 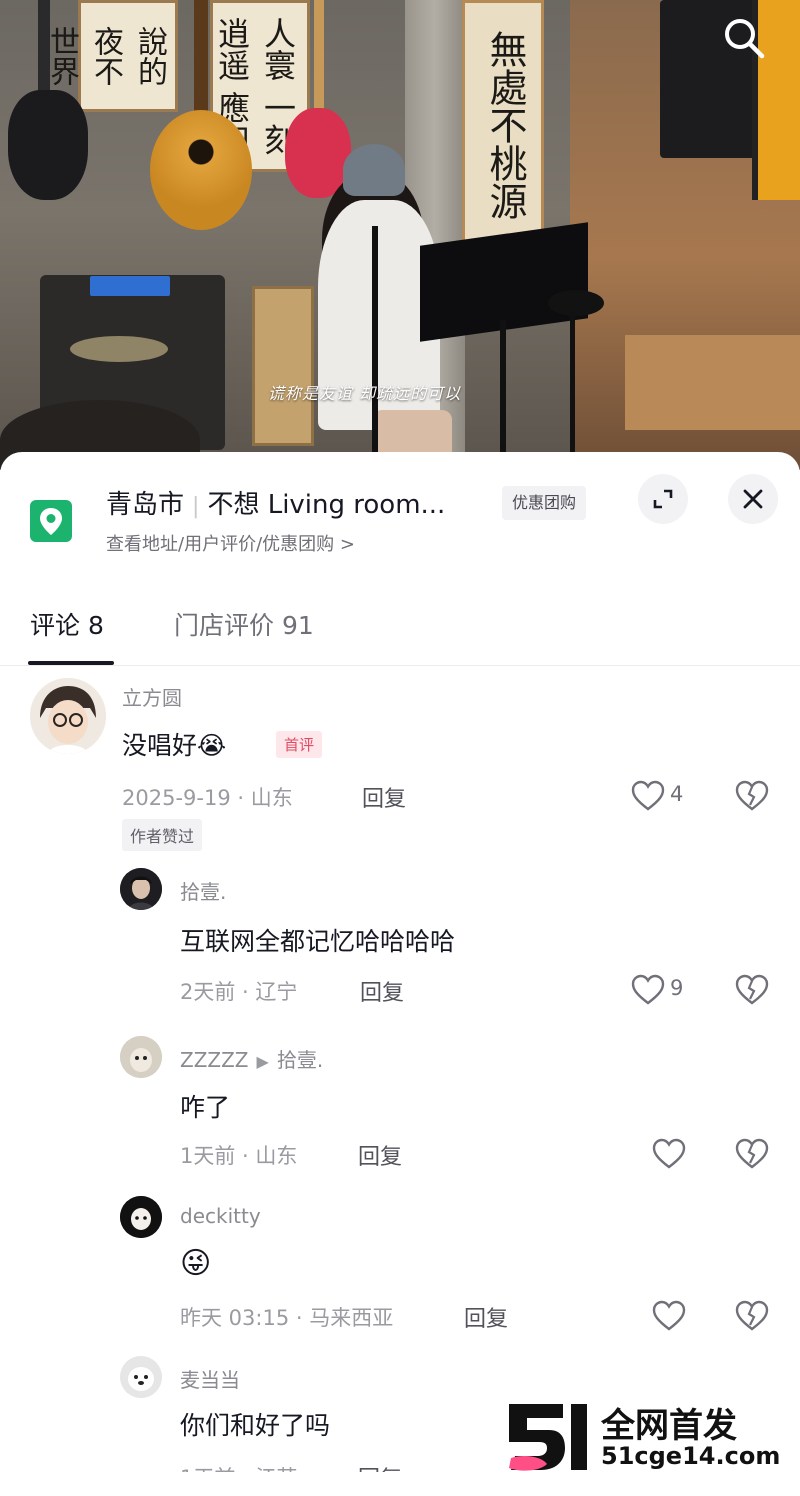 I want to click on reply-item: ZZZZZ ▶ 拾壹. 咋了 1天前 · 山东 回复, so click(x=400, y=1105).